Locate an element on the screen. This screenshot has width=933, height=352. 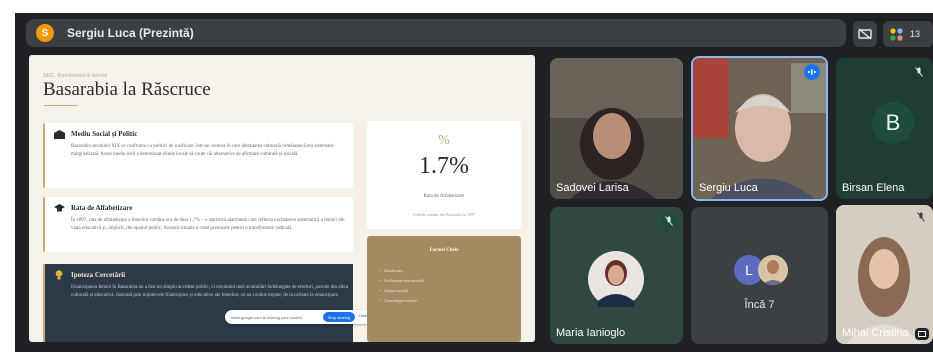
participant-initial: B is located at coordinates (893, 123).